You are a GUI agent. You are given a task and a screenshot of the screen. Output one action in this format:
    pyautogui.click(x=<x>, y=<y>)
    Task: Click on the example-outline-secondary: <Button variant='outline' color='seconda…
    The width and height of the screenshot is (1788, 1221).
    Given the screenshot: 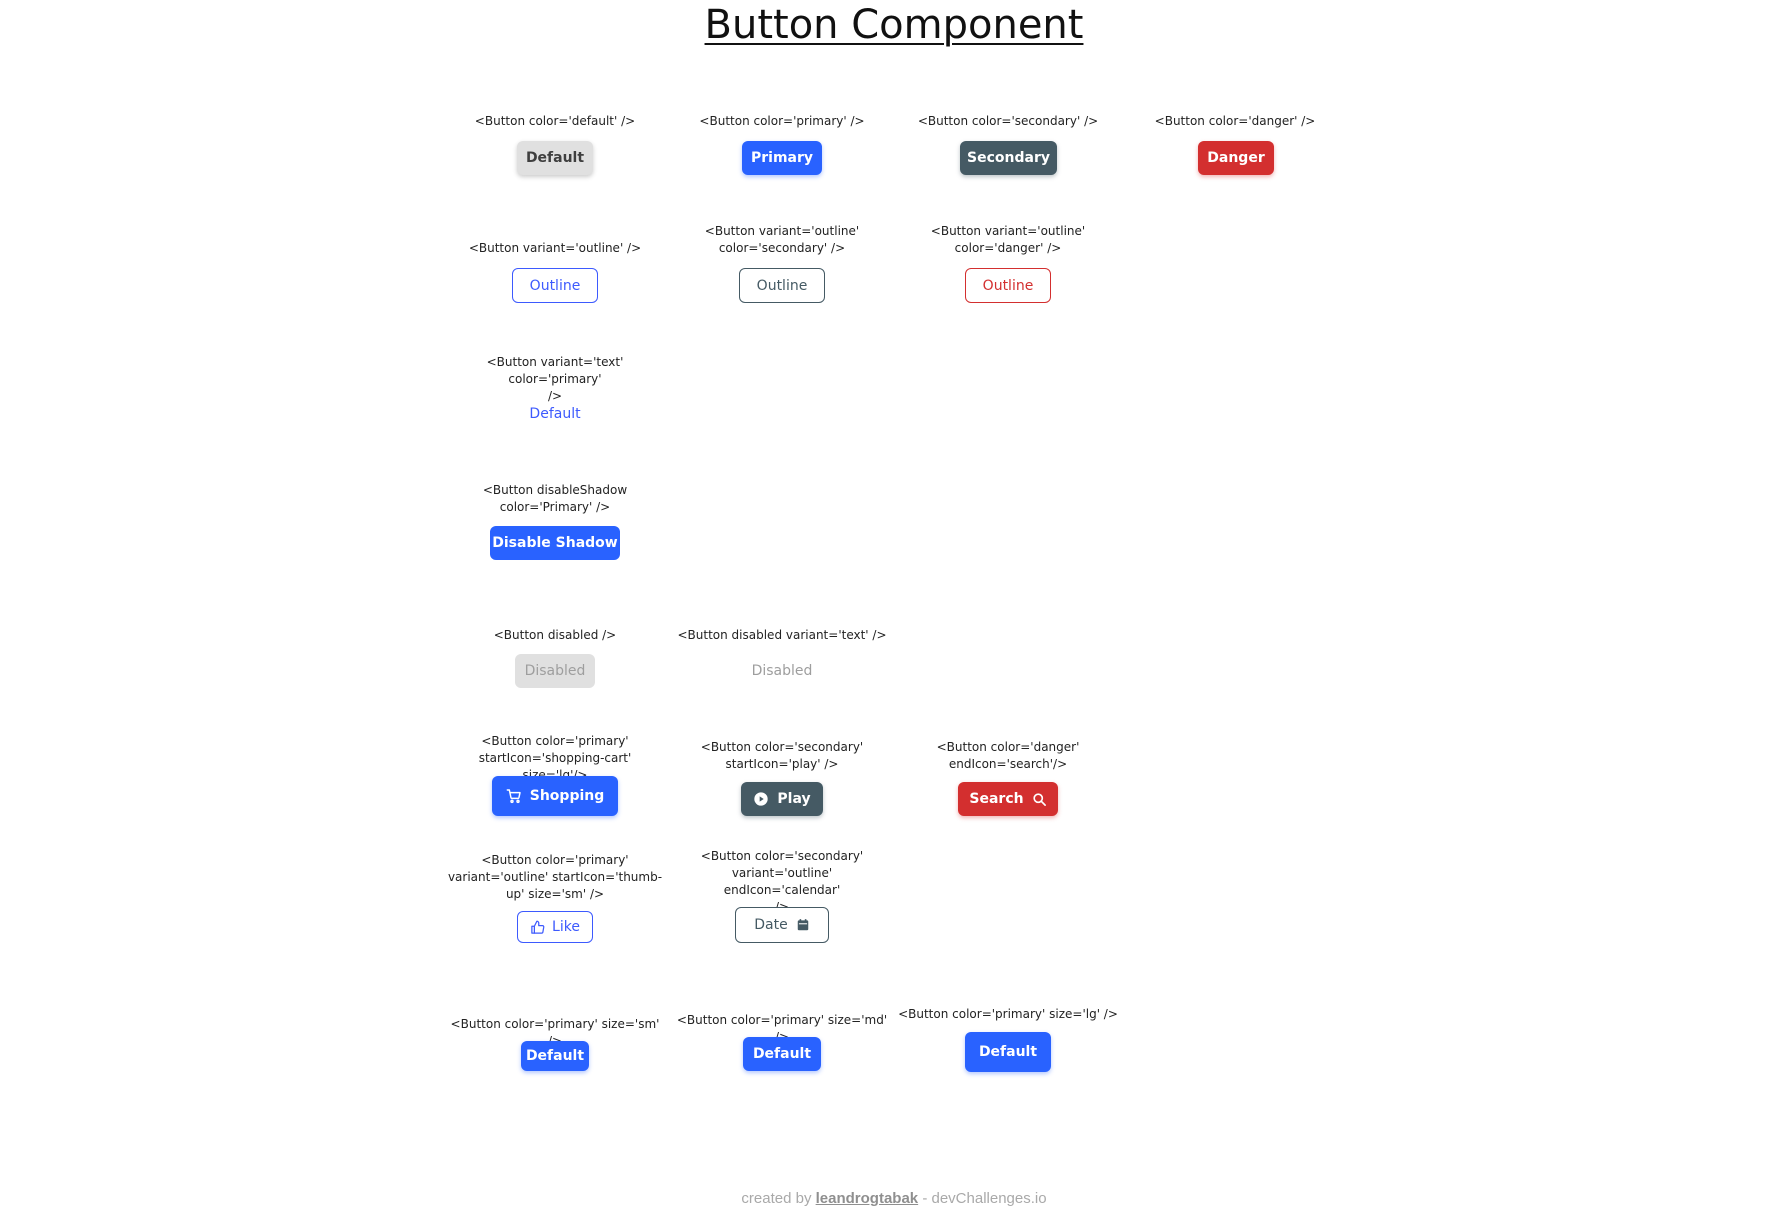 What is the action you would take?
    pyautogui.click(x=782, y=240)
    